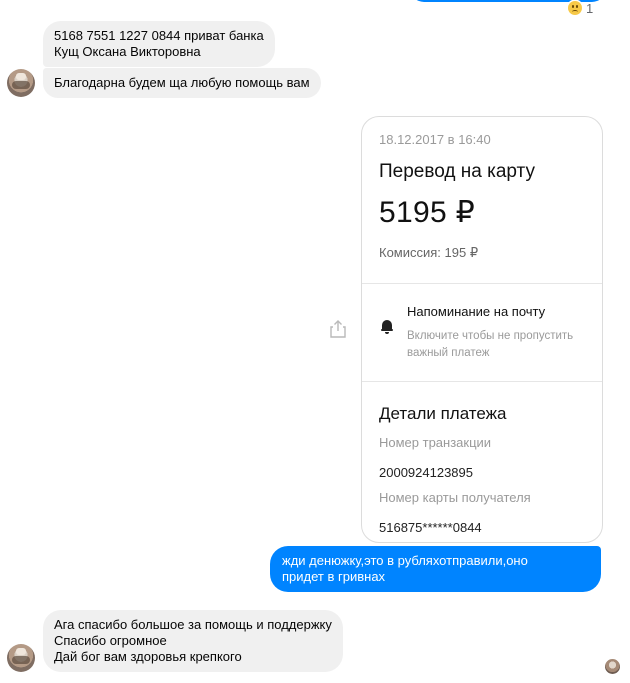 This screenshot has width=630, height=683. I want to click on crying-face-icon, so click(575, 8).